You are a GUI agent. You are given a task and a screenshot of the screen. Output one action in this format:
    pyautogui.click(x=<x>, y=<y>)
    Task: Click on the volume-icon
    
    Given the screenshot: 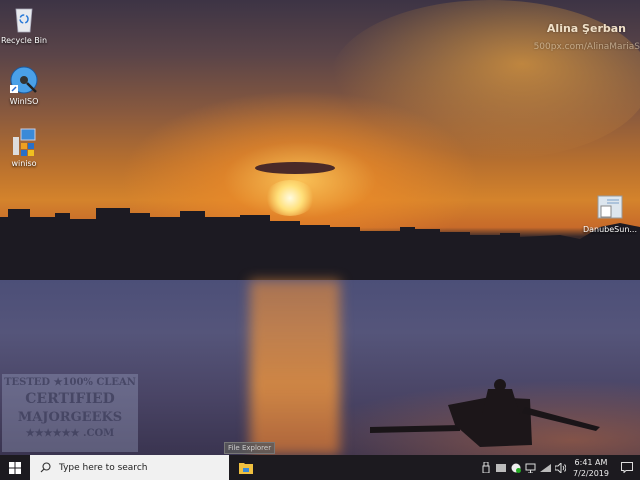 What is the action you would take?
    pyautogui.click(x=560, y=467)
    